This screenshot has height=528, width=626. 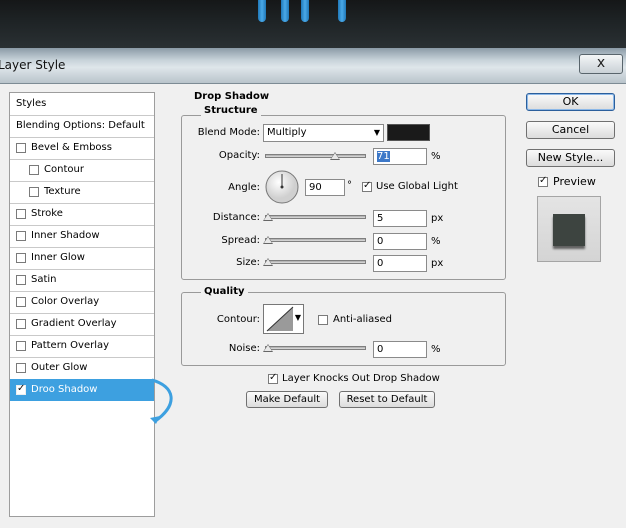 I want to click on opacity-unit: %, so click(x=436, y=156).